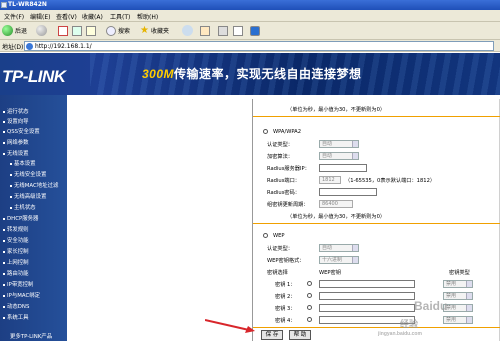  What do you see at coordinates (330, 180) in the screenshot?
I see `radius-port-input: 1812` at bounding box center [330, 180].